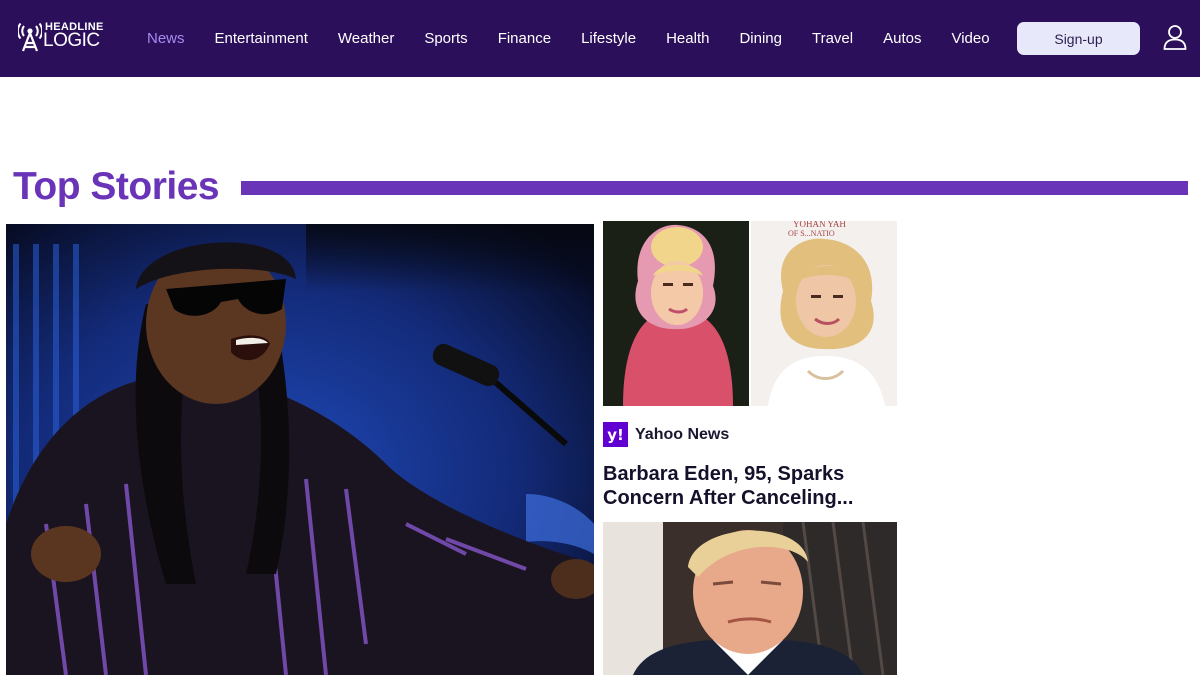 Image resolution: width=1200 pixels, height=675 pixels. What do you see at coordinates (166, 38) in the screenshot?
I see `nav-item-news: News` at bounding box center [166, 38].